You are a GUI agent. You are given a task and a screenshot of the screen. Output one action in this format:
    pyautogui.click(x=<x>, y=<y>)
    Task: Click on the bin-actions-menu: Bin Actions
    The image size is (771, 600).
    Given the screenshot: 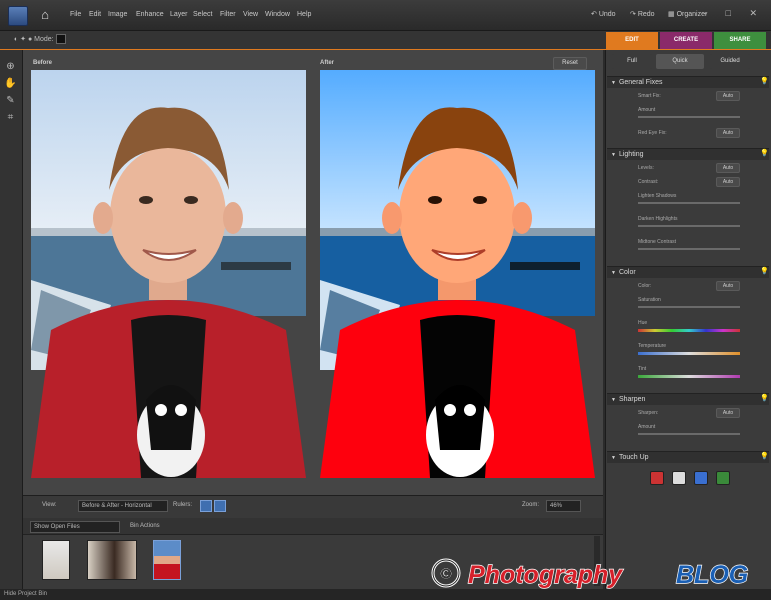 What is the action you would take?
    pyautogui.click(x=145, y=526)
    